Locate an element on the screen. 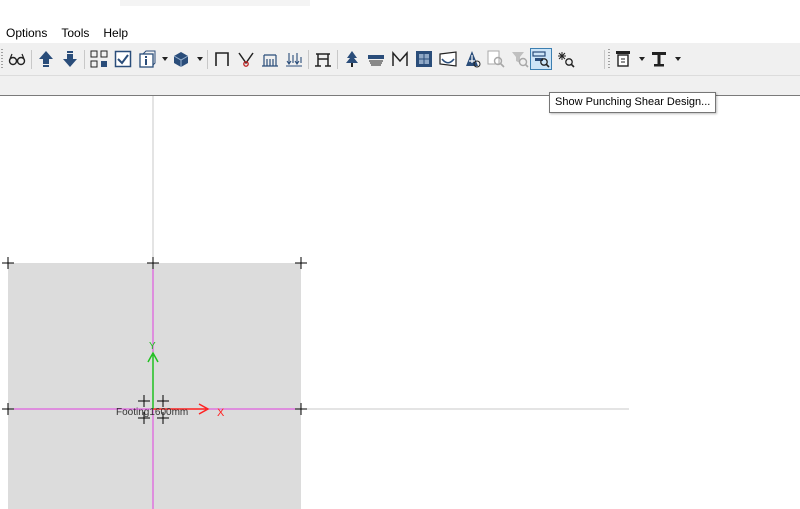 The height and width of the screenshot is (509, 800). detail-icon is located at coordinates (566, 59).